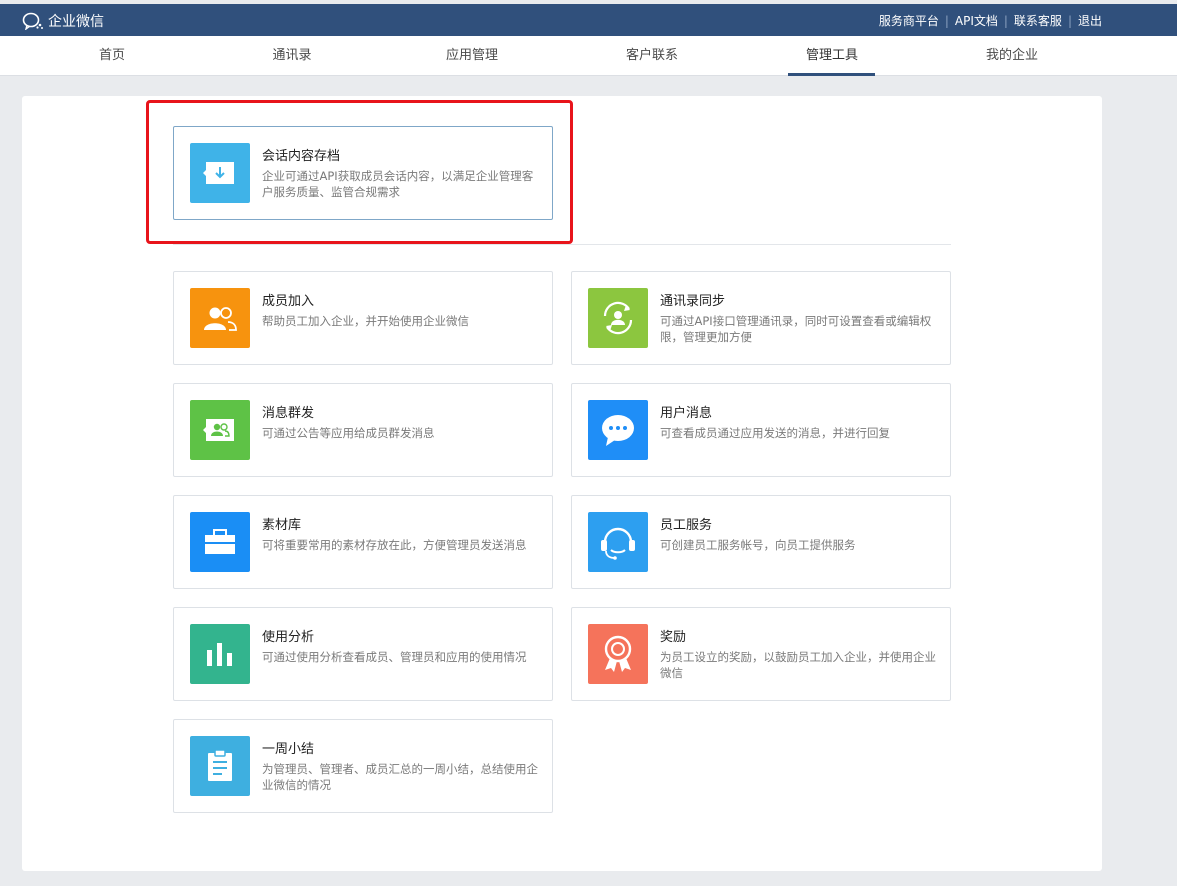 The width and height of the screenshot is (1177, 886). I want to click on tool-title: 成员加入, so click(288, 301).